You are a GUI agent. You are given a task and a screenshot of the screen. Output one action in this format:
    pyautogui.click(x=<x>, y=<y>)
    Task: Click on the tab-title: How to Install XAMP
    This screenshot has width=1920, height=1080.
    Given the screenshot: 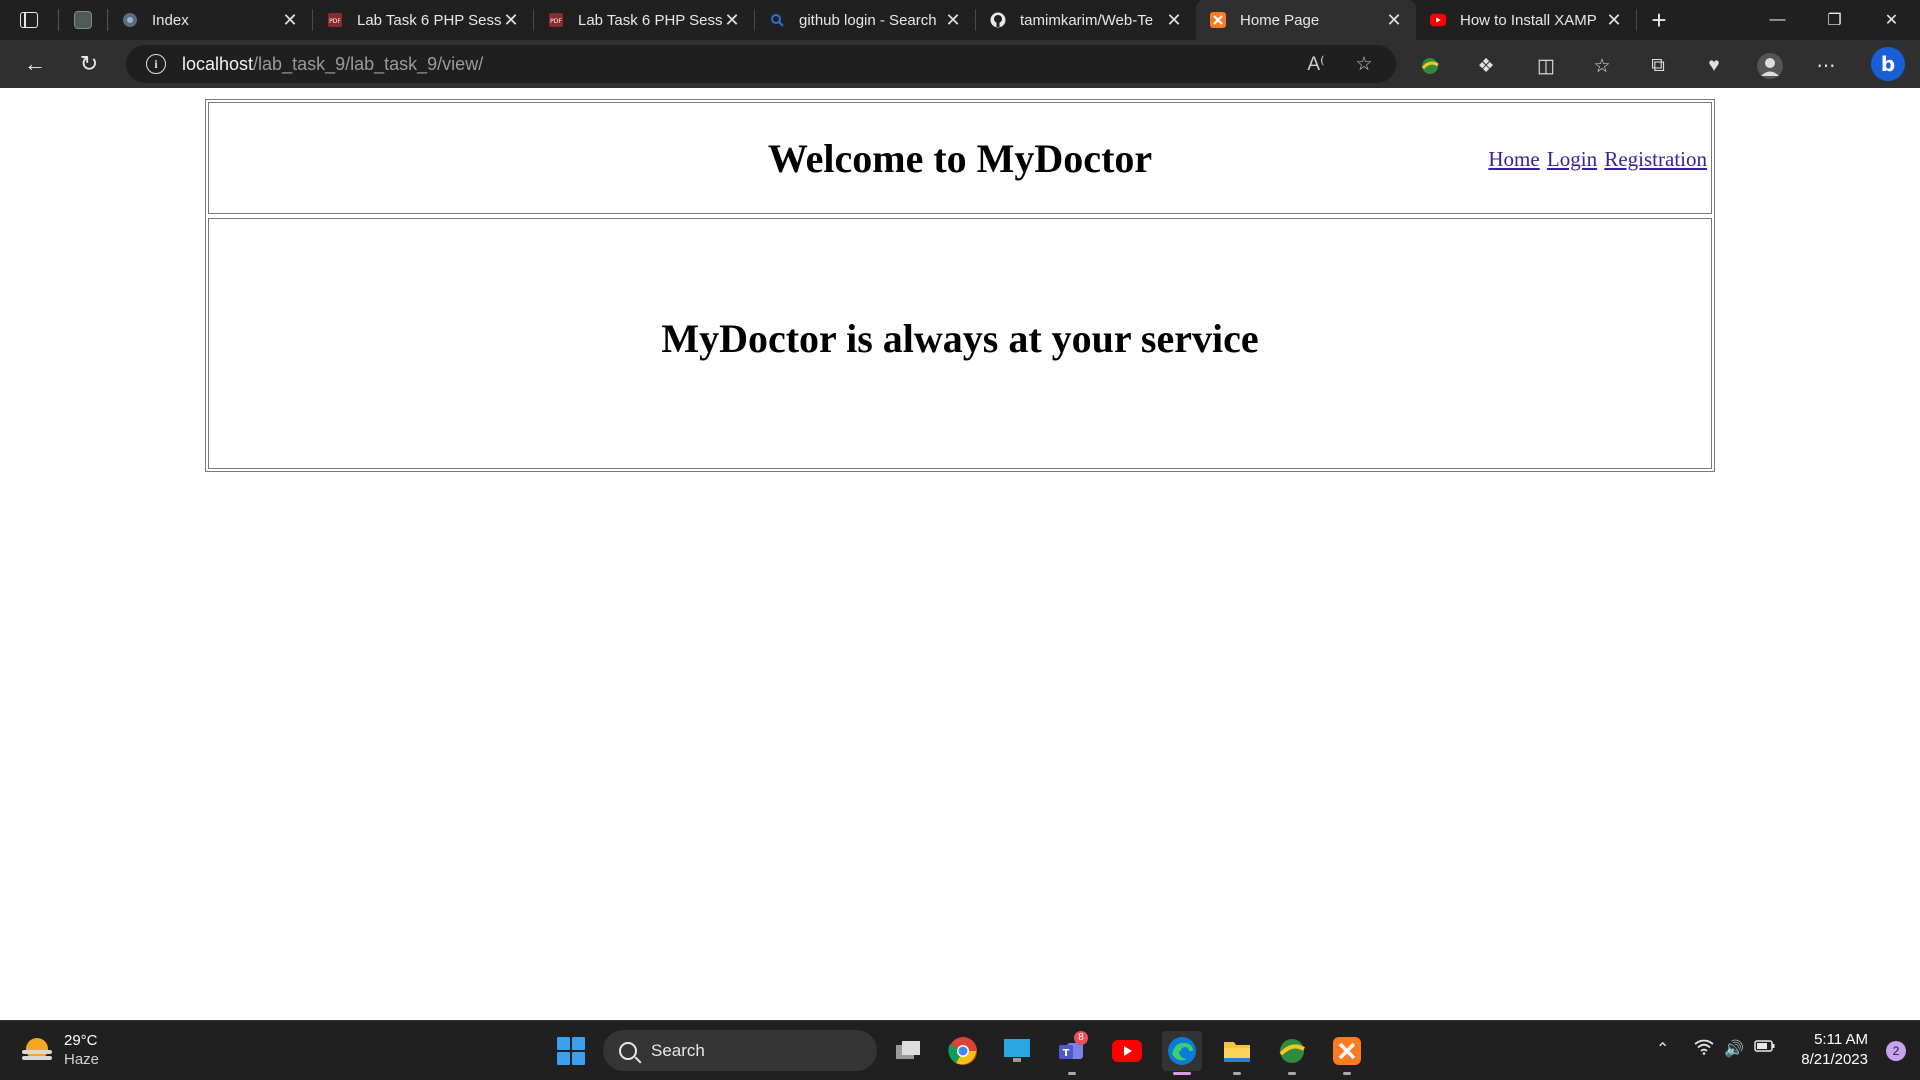 What is the action you would take?
    pyautogui.click(x=1528, y=20)
    